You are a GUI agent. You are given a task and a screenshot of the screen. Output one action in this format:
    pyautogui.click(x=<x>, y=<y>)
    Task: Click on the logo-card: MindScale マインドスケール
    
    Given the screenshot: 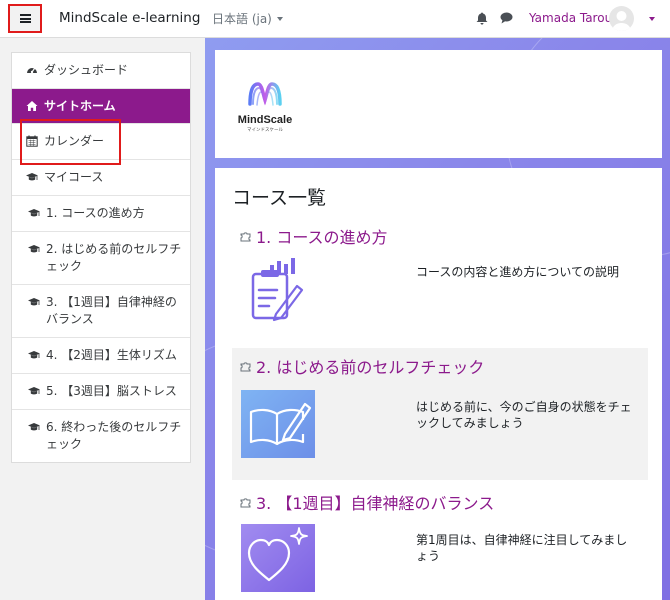 What is the action you would take?
    pyautogui.click(x=438, y=104)
    